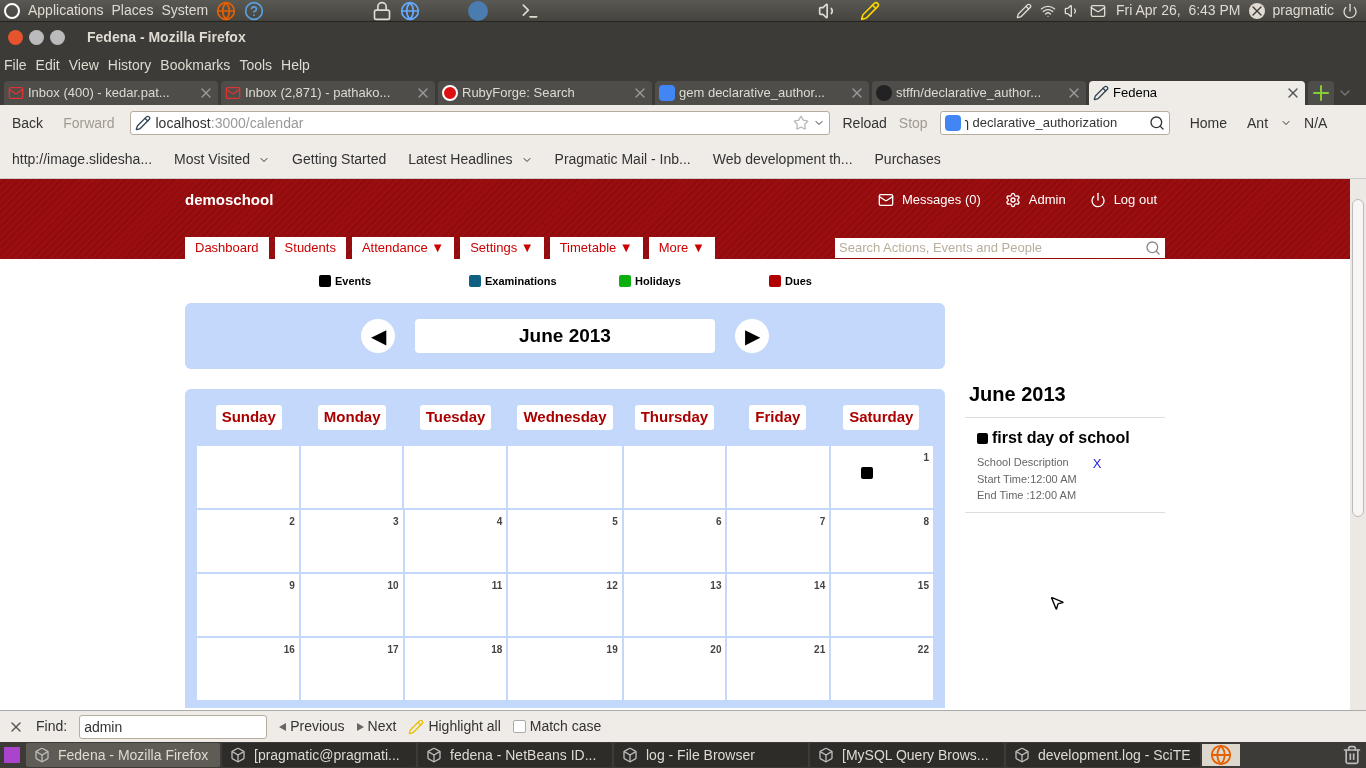 The image size is (1366, 768). What do you see at coordinates (229, 200) in the screenshot?
I see `school-name: demoschool` at bounding box center [229, 200].